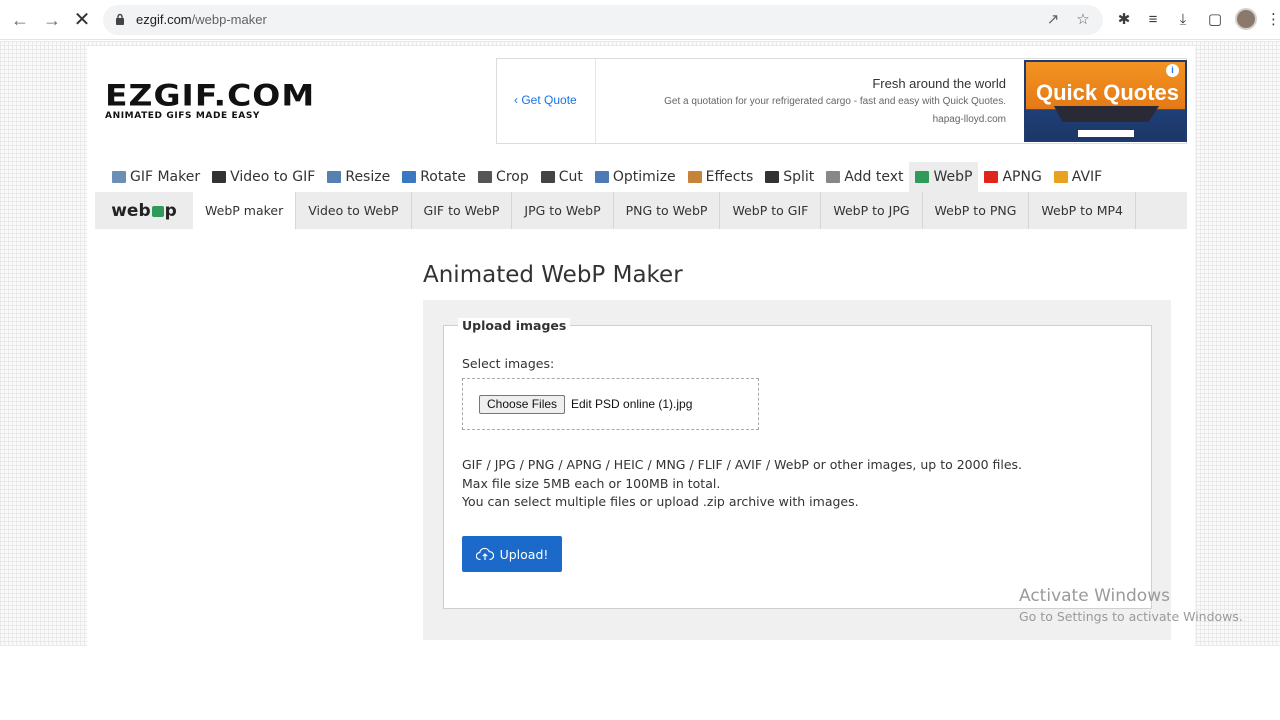 Image resolution: width=1280 pixels, height=720 pixels. What do you see at coordinates (667, 210) in the screenshot?
I see `tab-png-to-webp: PNG to WebP` at bounding box center [667, 210].